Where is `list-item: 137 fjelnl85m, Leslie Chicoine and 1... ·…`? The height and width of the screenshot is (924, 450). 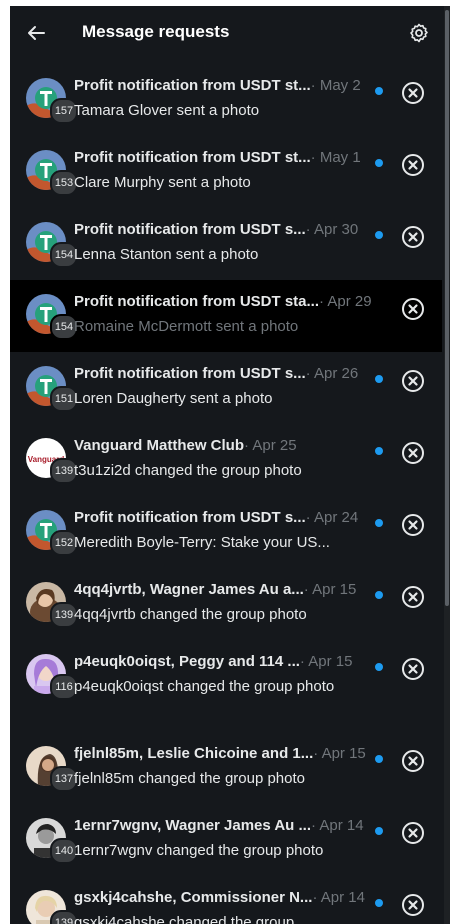
list-item: 137 fjelnl85m, Leslie Chicoine and 1... ·… is located at coordinates (226, 768).